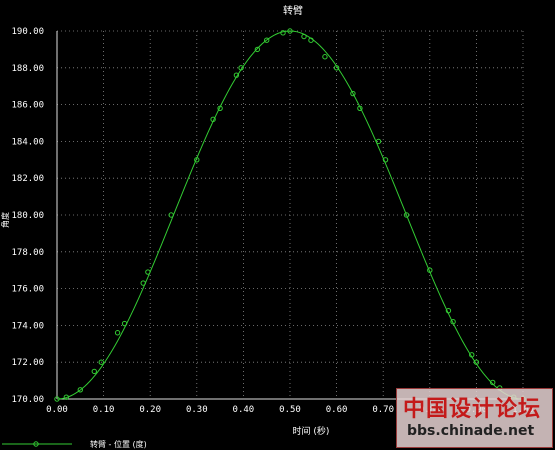  I want to click on x-tick-label: 0.40, so click(244, 410).